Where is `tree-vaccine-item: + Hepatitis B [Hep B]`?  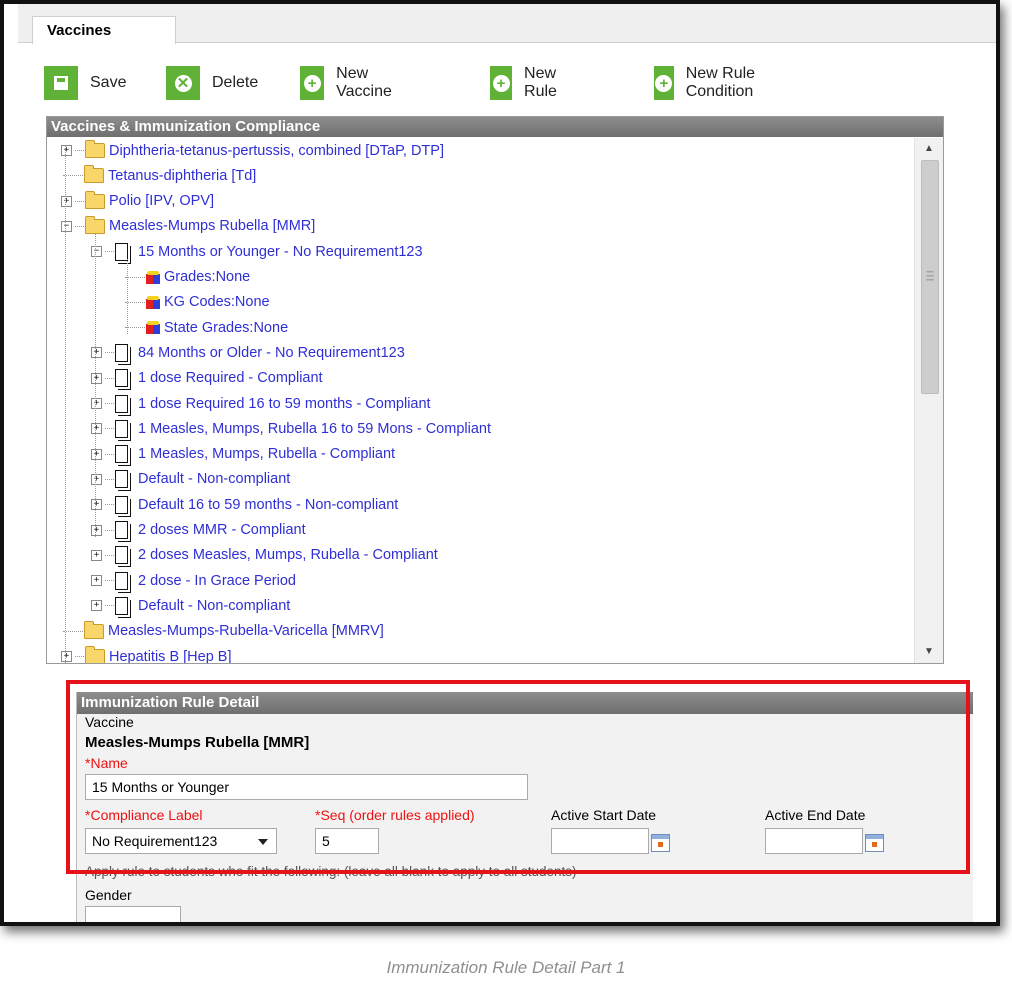 tree-vaccine-item: + Hepatitis B [Hep B] is located at coordinates (146, 653).